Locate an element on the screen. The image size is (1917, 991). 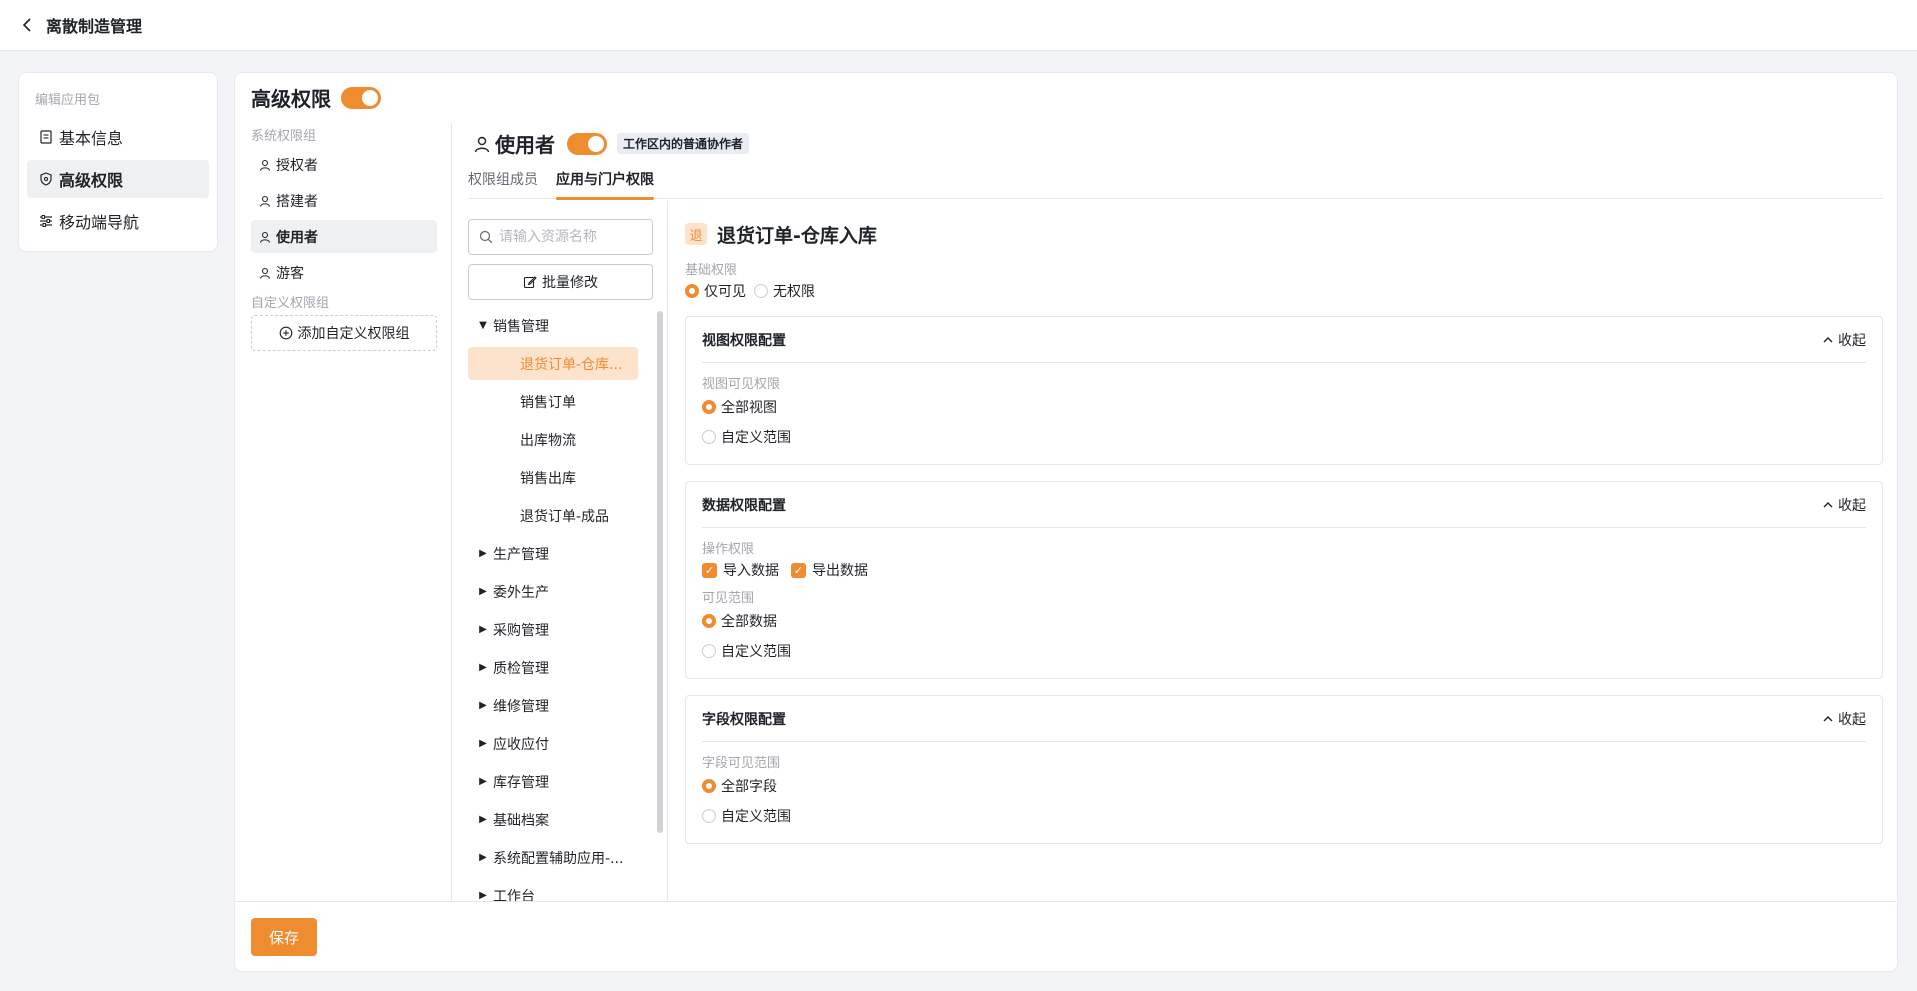
field-permission-panel: 字段权限配置 收起 字段可见范围 全部字段 自定义范围 is located at coordinates (1284, 769).